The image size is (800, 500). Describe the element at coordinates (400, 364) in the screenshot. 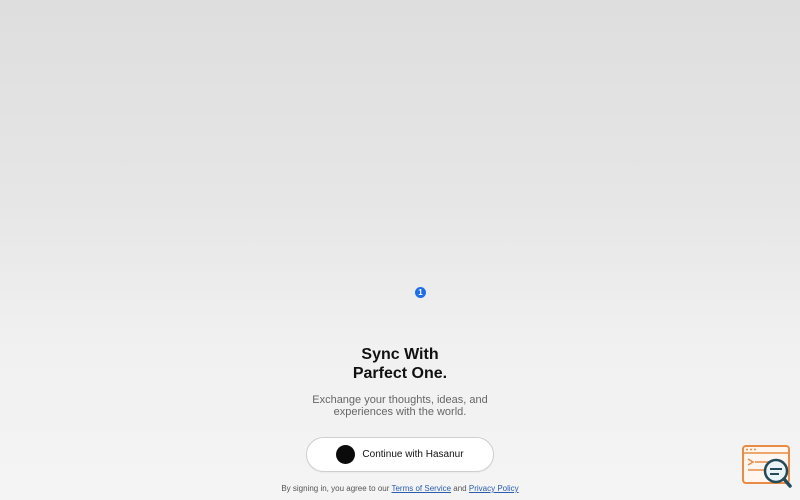

I see `page-title: Sync With Parfect One.` at that location.